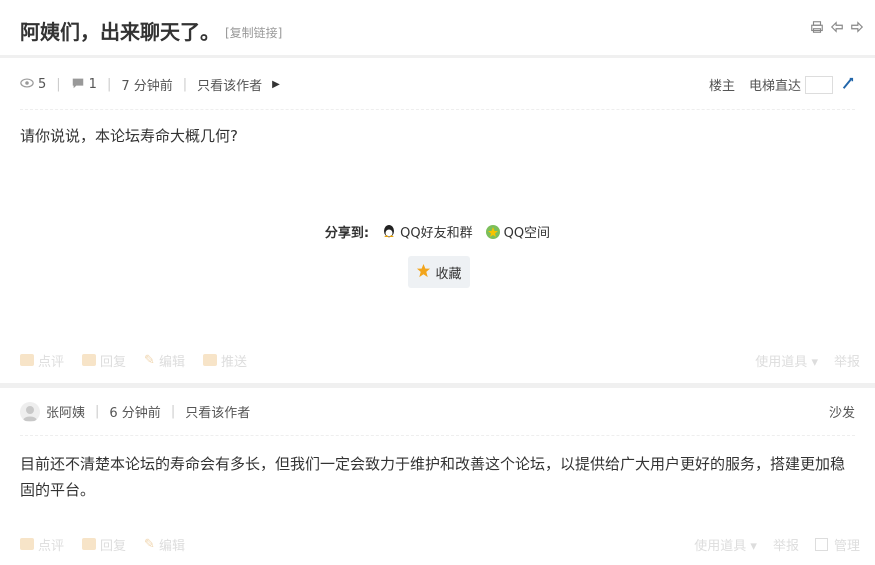  What do you see at coordinates (774, 86) in the screenshot?
I see `jump-label: 电梯直达` at bounding box center [774, 86].